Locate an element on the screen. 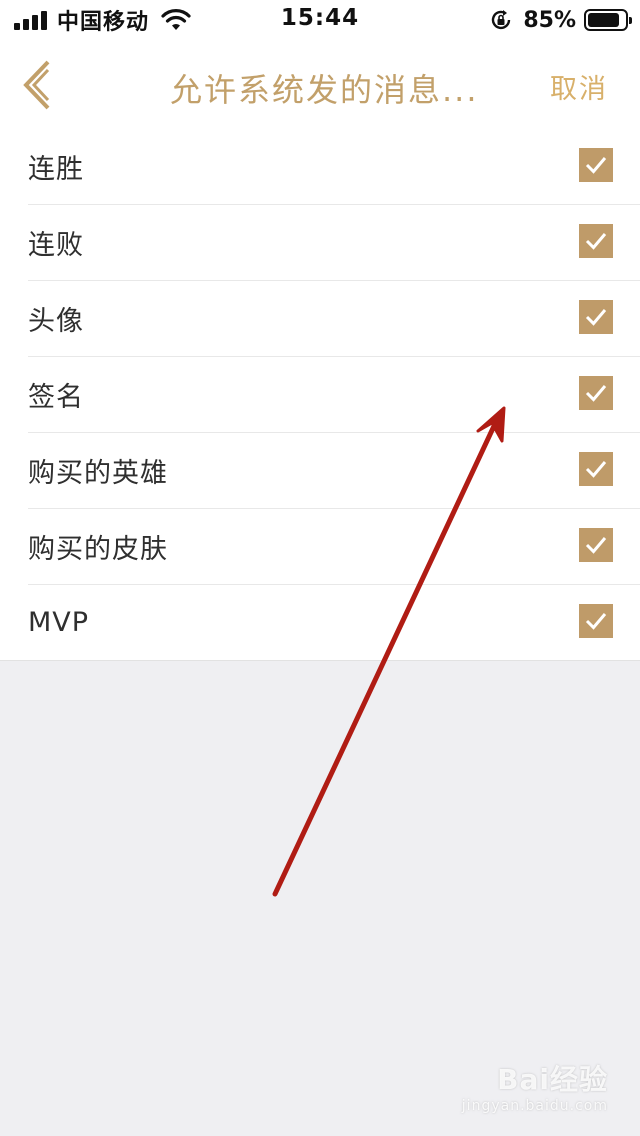 Image resolution: width=640 pixels, height=1136 pixels. list-item: 购买的英雄 is located at coordinates (334, 471).